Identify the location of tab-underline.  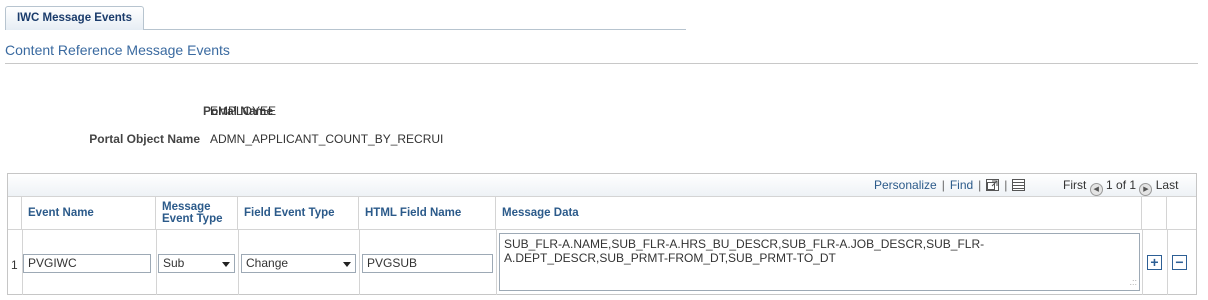
(415, 29).